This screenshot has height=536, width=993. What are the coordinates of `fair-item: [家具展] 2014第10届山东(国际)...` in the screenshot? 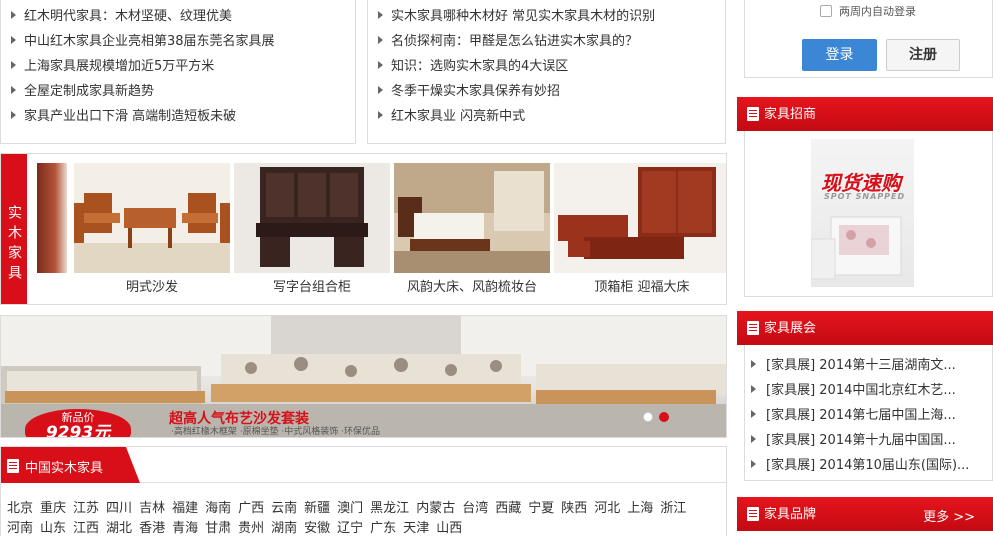 It's located at (863, 465).